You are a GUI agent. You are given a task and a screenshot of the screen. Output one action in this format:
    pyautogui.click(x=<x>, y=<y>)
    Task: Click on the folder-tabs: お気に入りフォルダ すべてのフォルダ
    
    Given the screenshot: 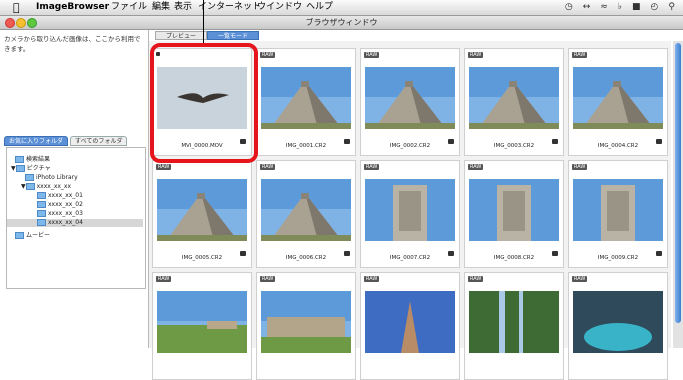 What is the action you would take?
    pyautogui.click(x=66, y=141)
    